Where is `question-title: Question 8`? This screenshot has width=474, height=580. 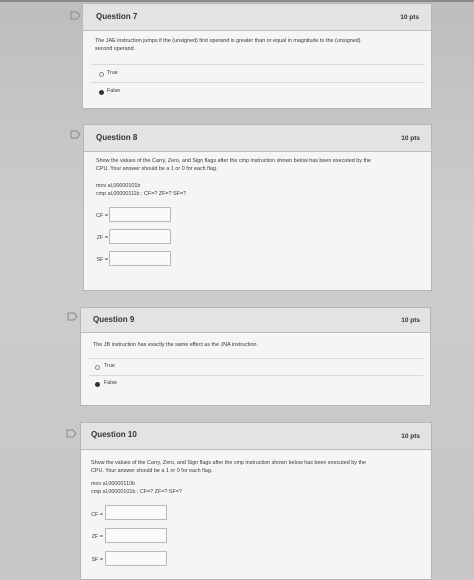
question-title: Question 8 is located at coordinates (117, 137).